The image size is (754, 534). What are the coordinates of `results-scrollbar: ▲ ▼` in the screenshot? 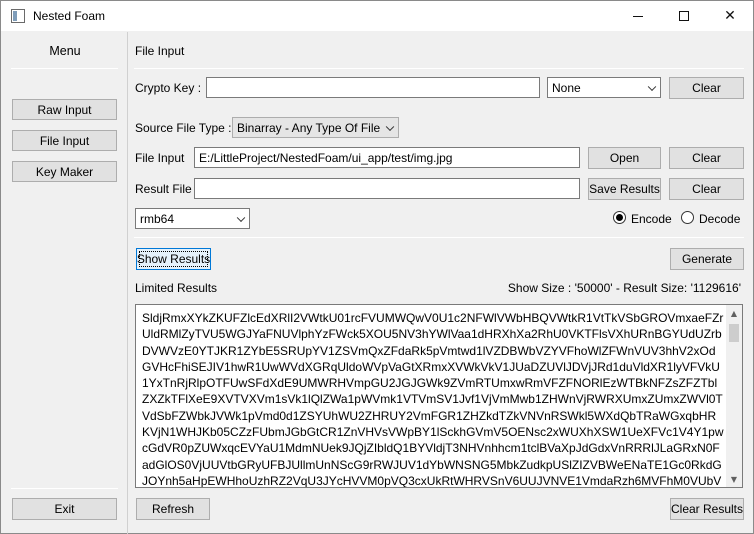 It's located at (734, 396).